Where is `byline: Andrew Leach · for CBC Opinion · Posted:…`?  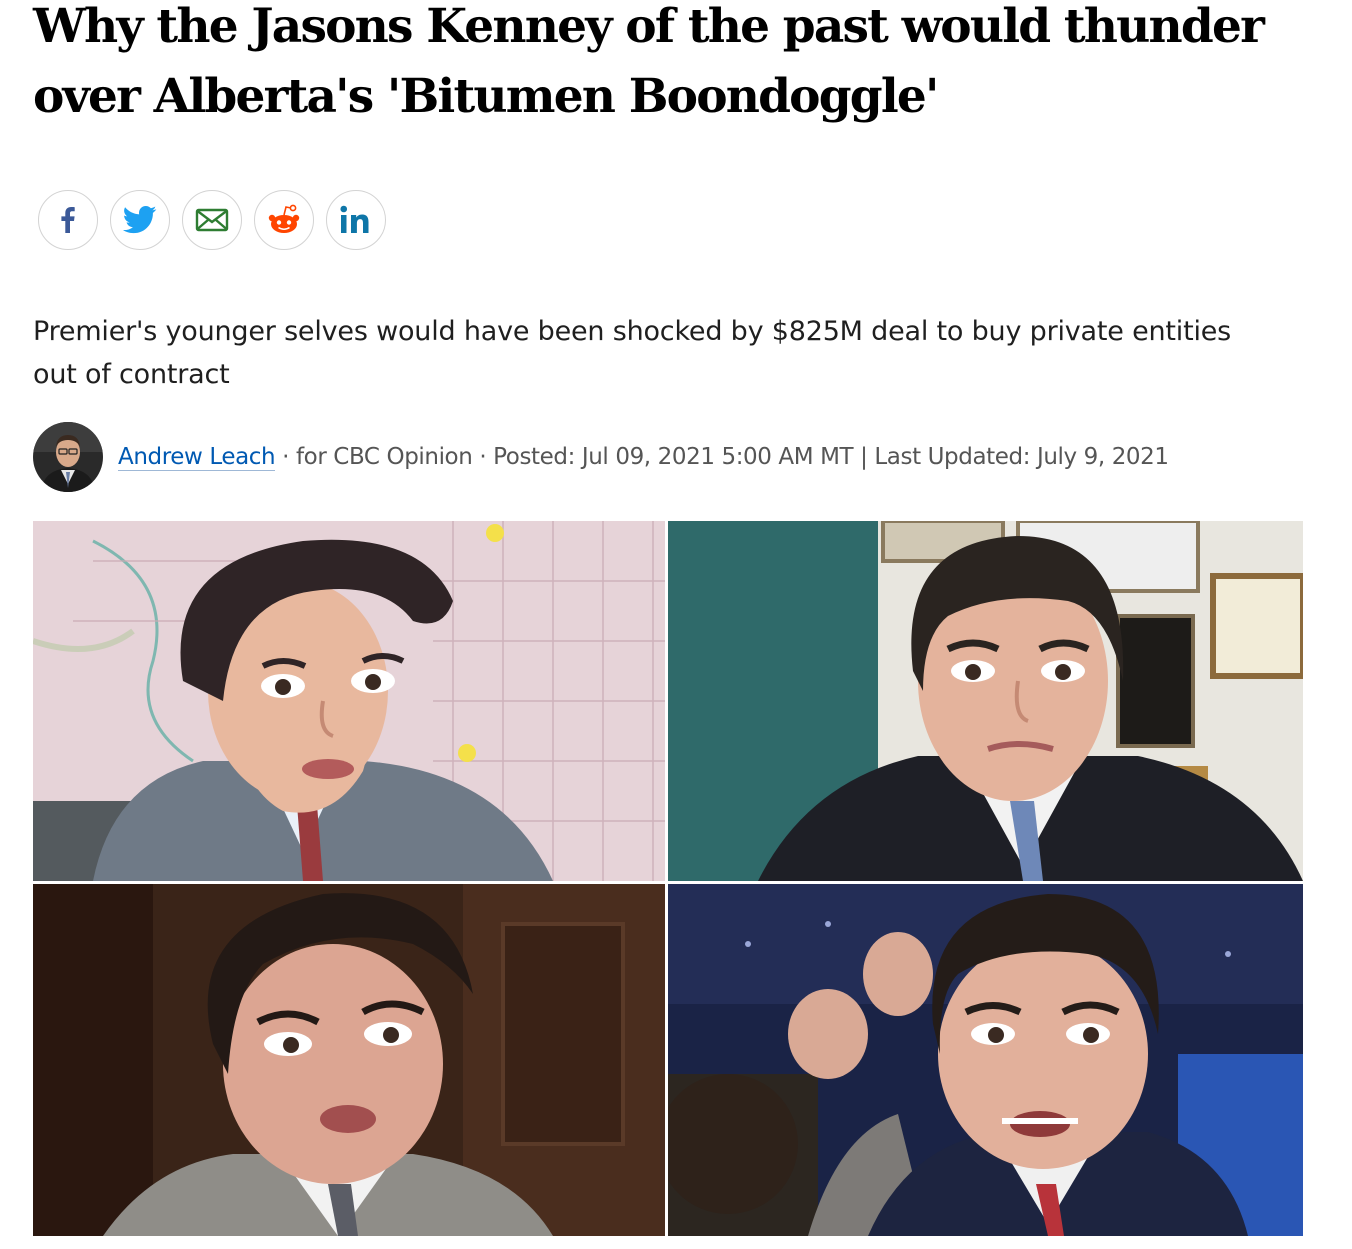
byline: Andrew Leach · for CBC Opinion · Posted:… is located at coordinates (601, 457).